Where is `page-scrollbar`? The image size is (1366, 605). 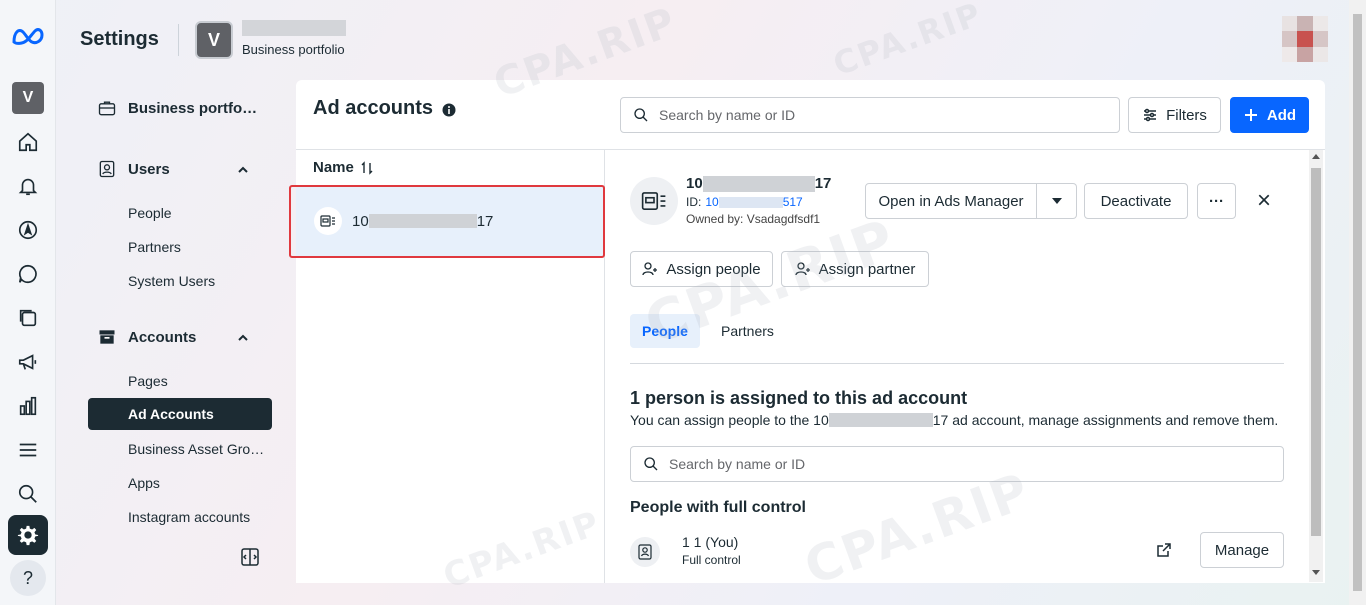
page-scrollbar is located at coordinates (1357, 302).